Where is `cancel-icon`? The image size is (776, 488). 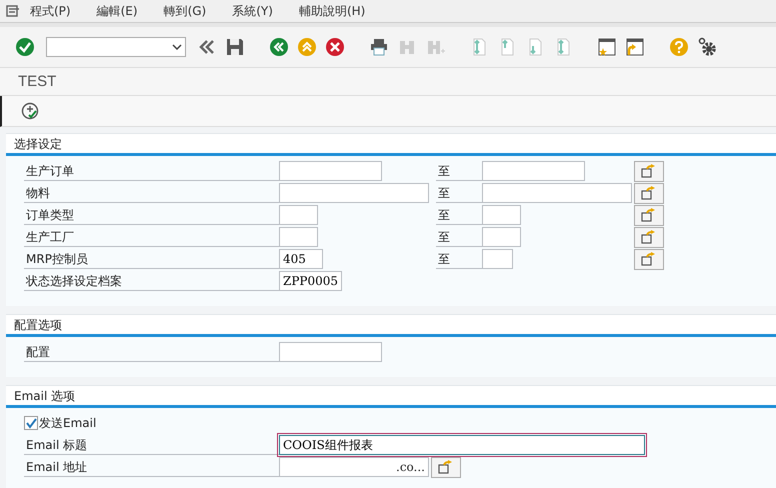
cancel-icon is located at coordinates (335, 47).